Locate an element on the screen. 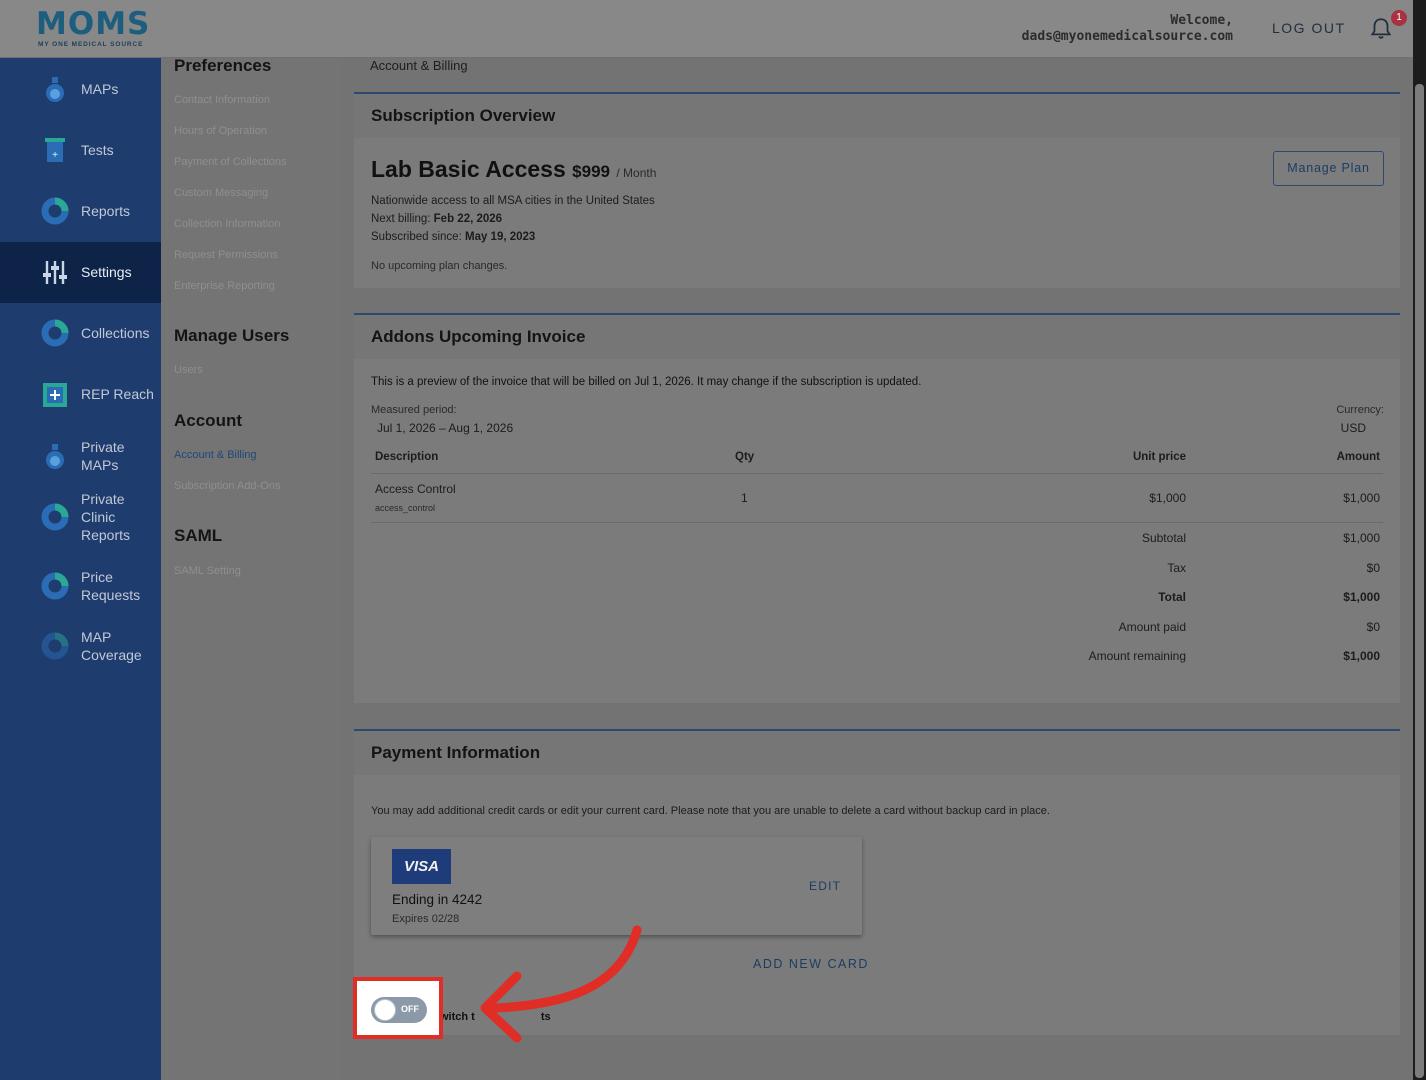 The image size is (1426, 1080). next-billing-label: Next billing: is located at coordinates (401, 219).